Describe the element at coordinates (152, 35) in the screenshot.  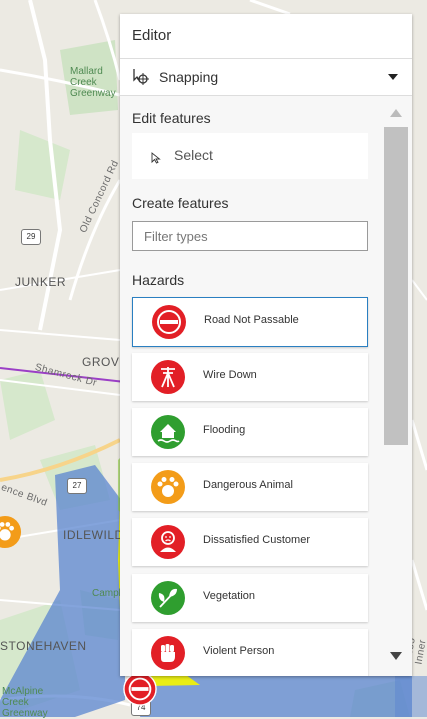
I see `editor-title: Editor` at that location.